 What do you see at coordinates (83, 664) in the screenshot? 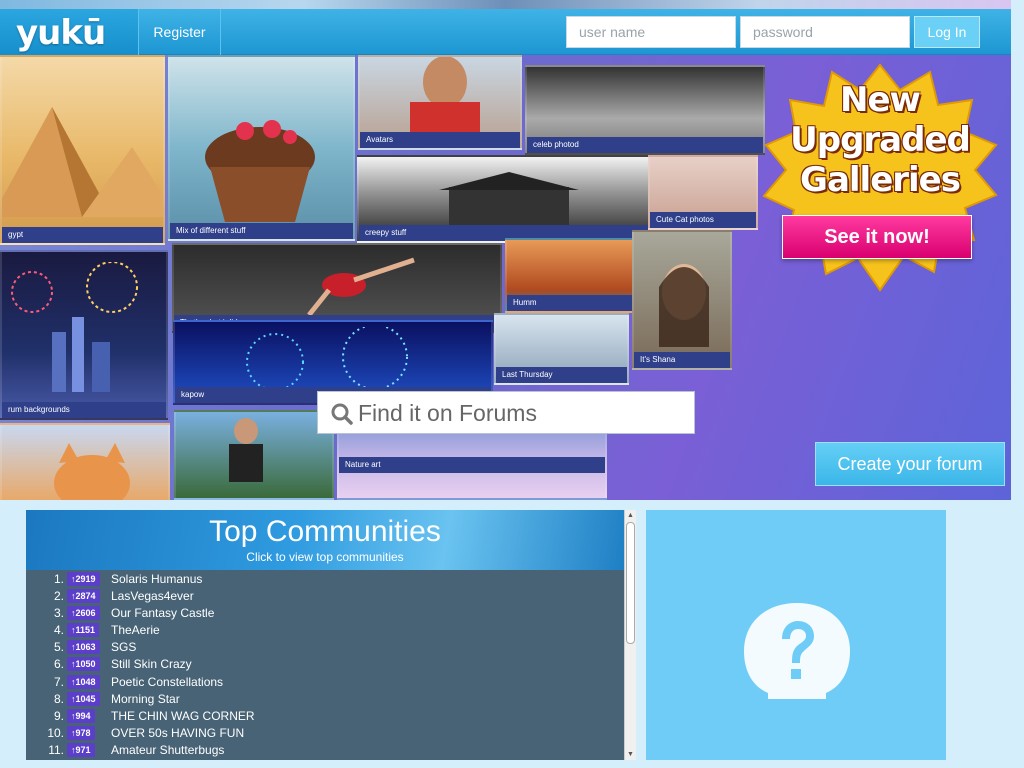
I see `community-count-badge: ↑1050` at bounding box center [83, 664].